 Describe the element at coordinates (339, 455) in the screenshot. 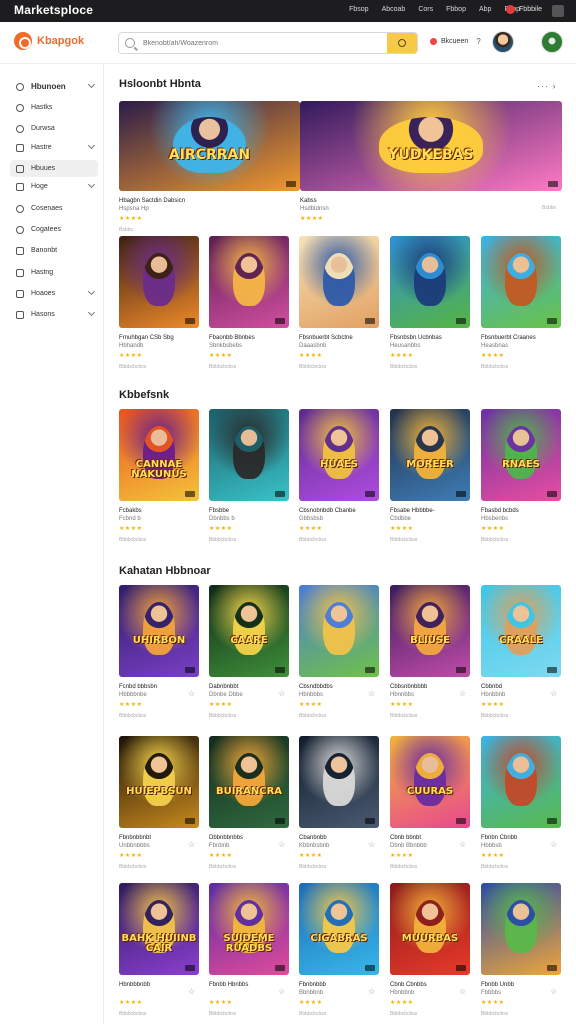

I see `card-thumbnail: HUAES` at that location.